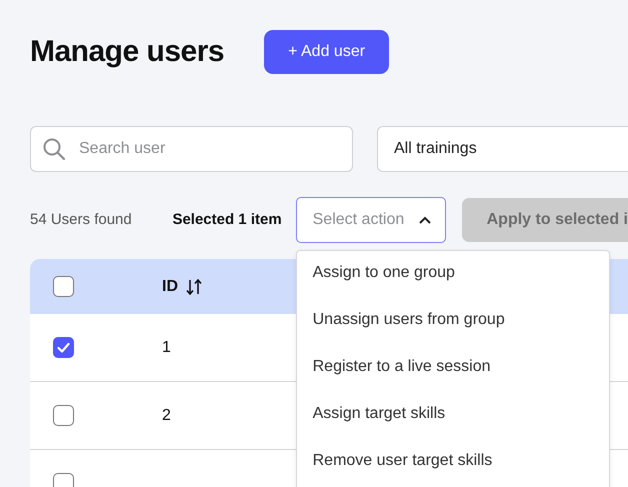 This screenshot has height=487, width=628. I want to click on page-title: Manage users, so click(127, 52).